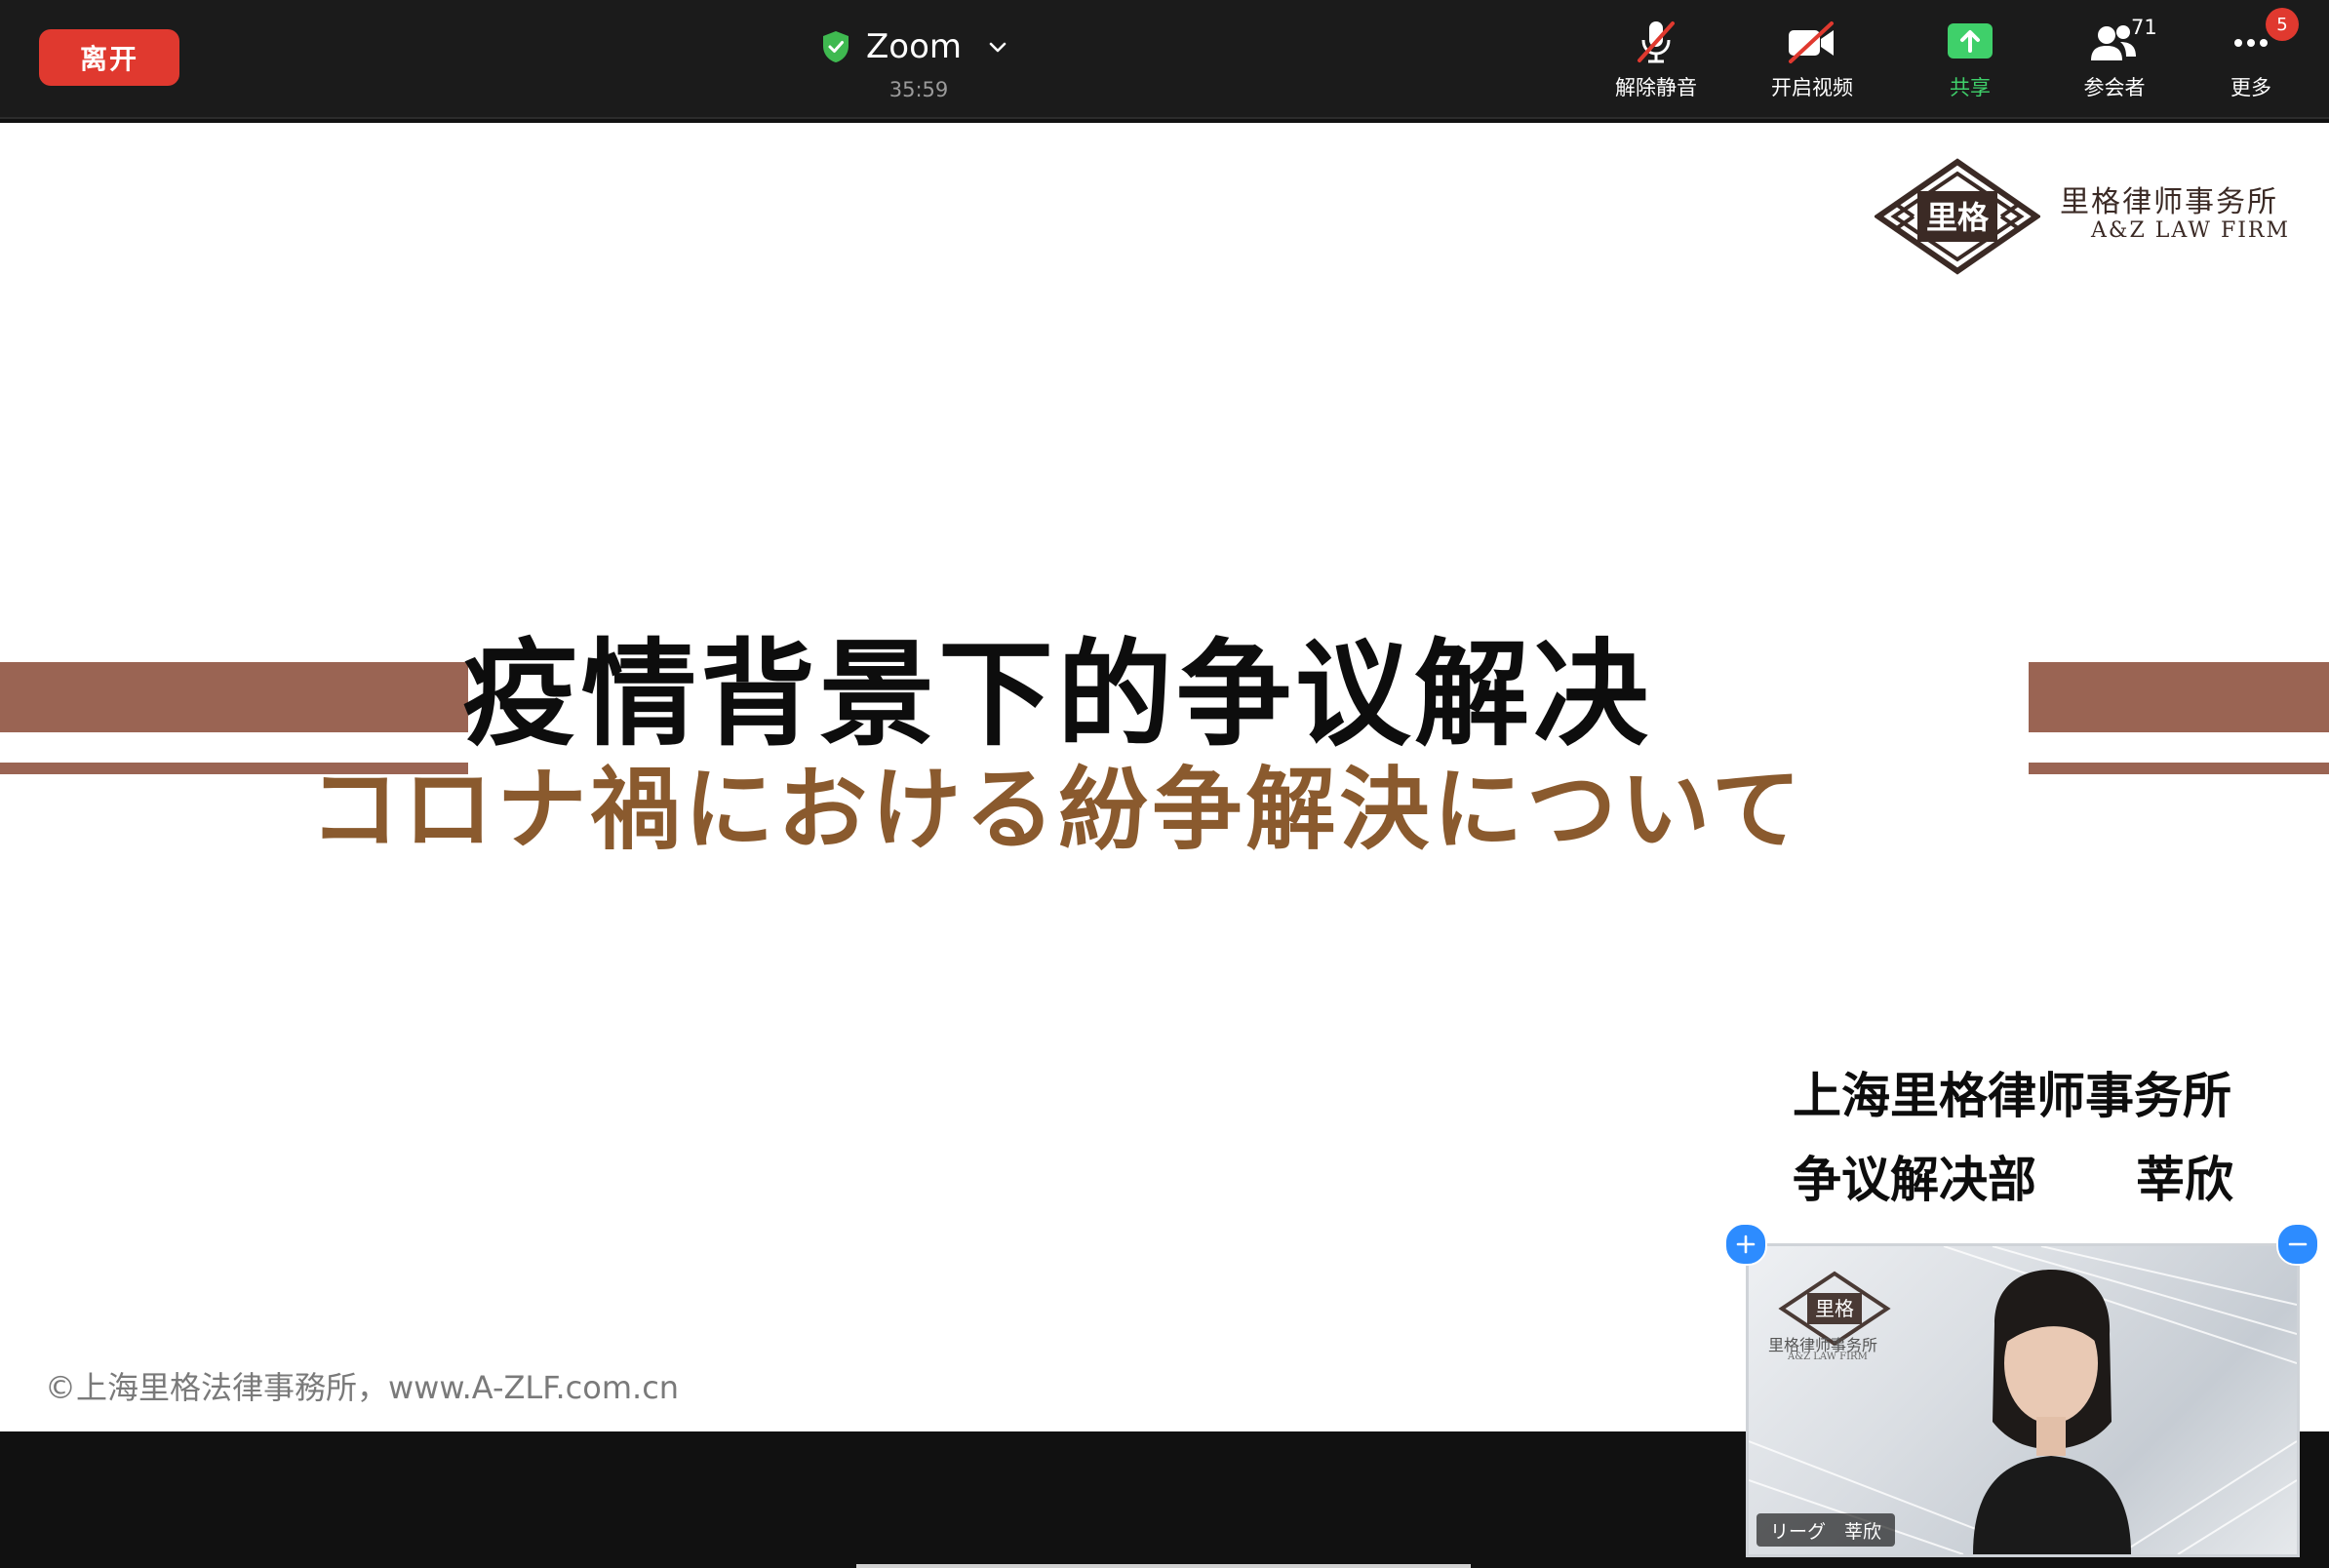 This screenshot has height=1568, width=2329. I want to click on start-video-label: 开启视频, so click(1812, 87).